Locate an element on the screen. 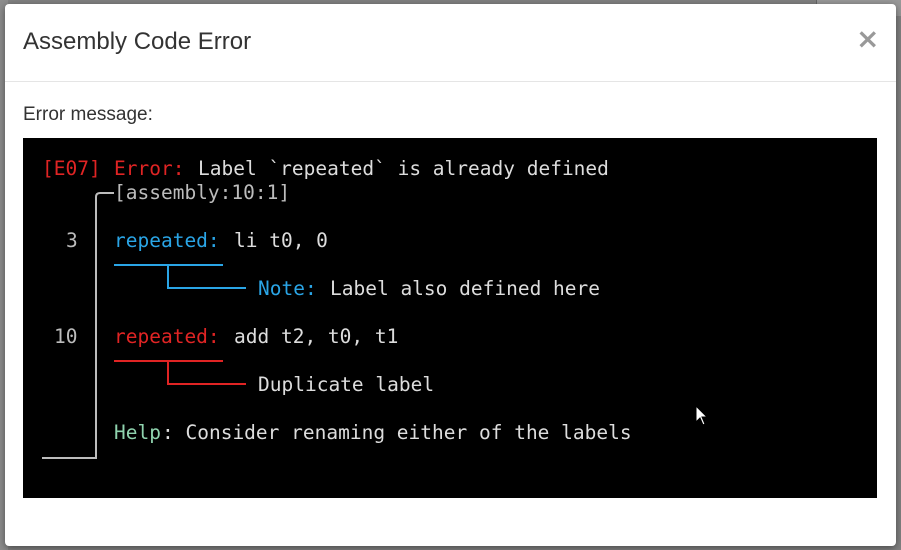 The width and height of the screenshot is (901, 550). source-label-second: repeated: is located at coordinates (167, 336).